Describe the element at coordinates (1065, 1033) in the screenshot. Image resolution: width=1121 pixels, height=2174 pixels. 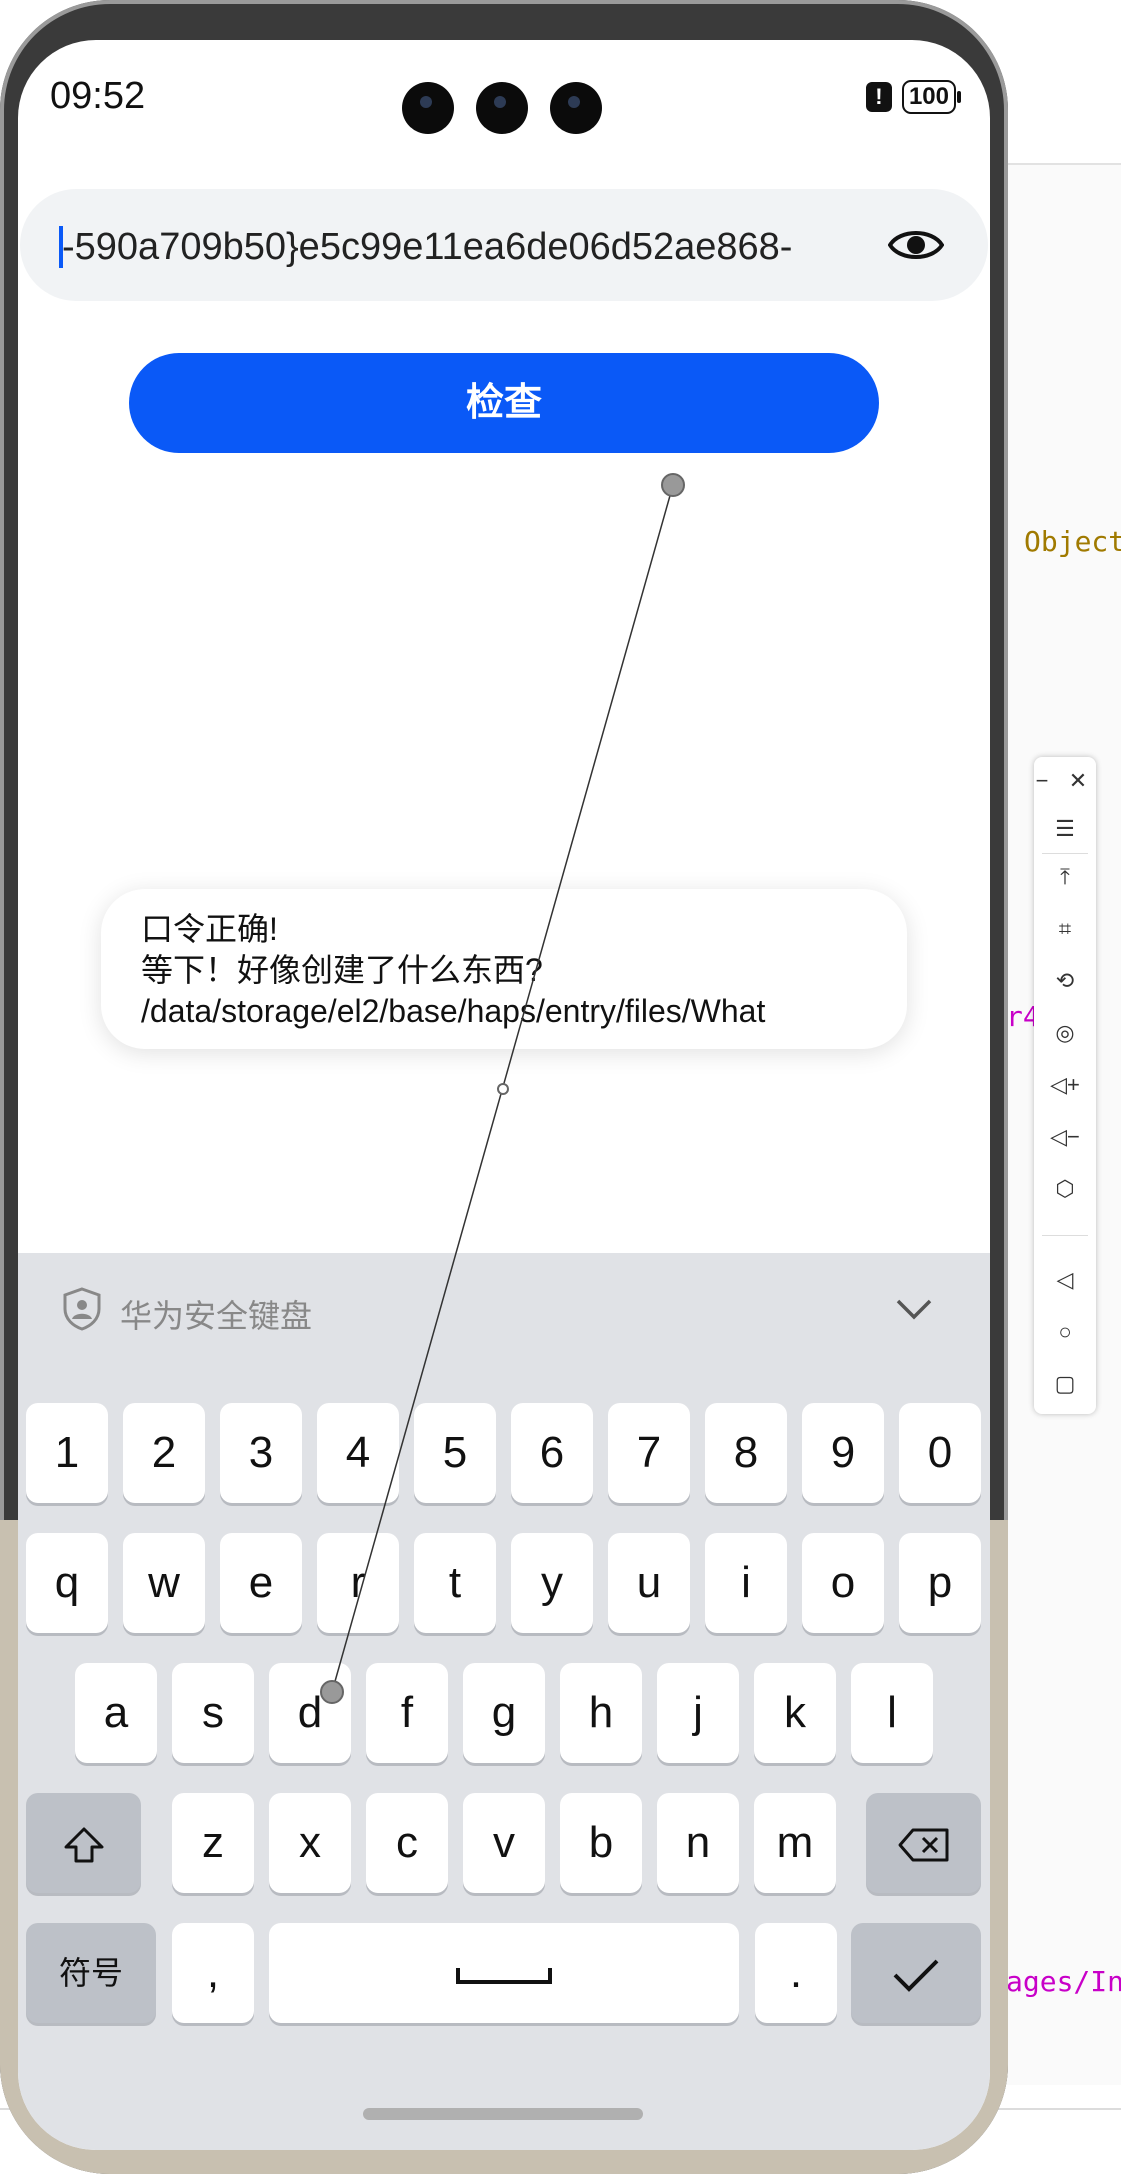
I see `record-icon: ◎` at that location.